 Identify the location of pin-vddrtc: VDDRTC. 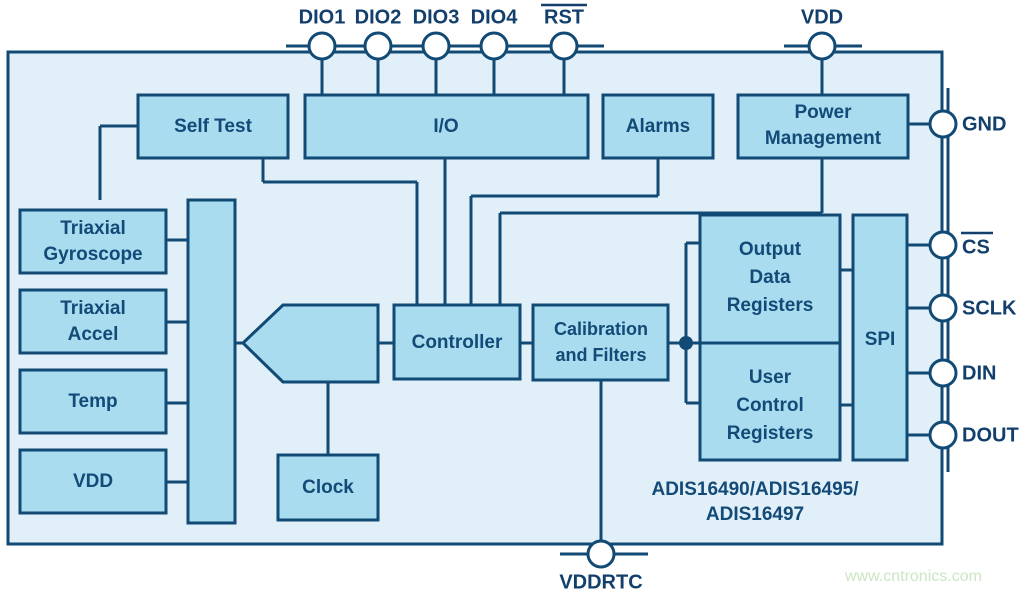
(601, 566).